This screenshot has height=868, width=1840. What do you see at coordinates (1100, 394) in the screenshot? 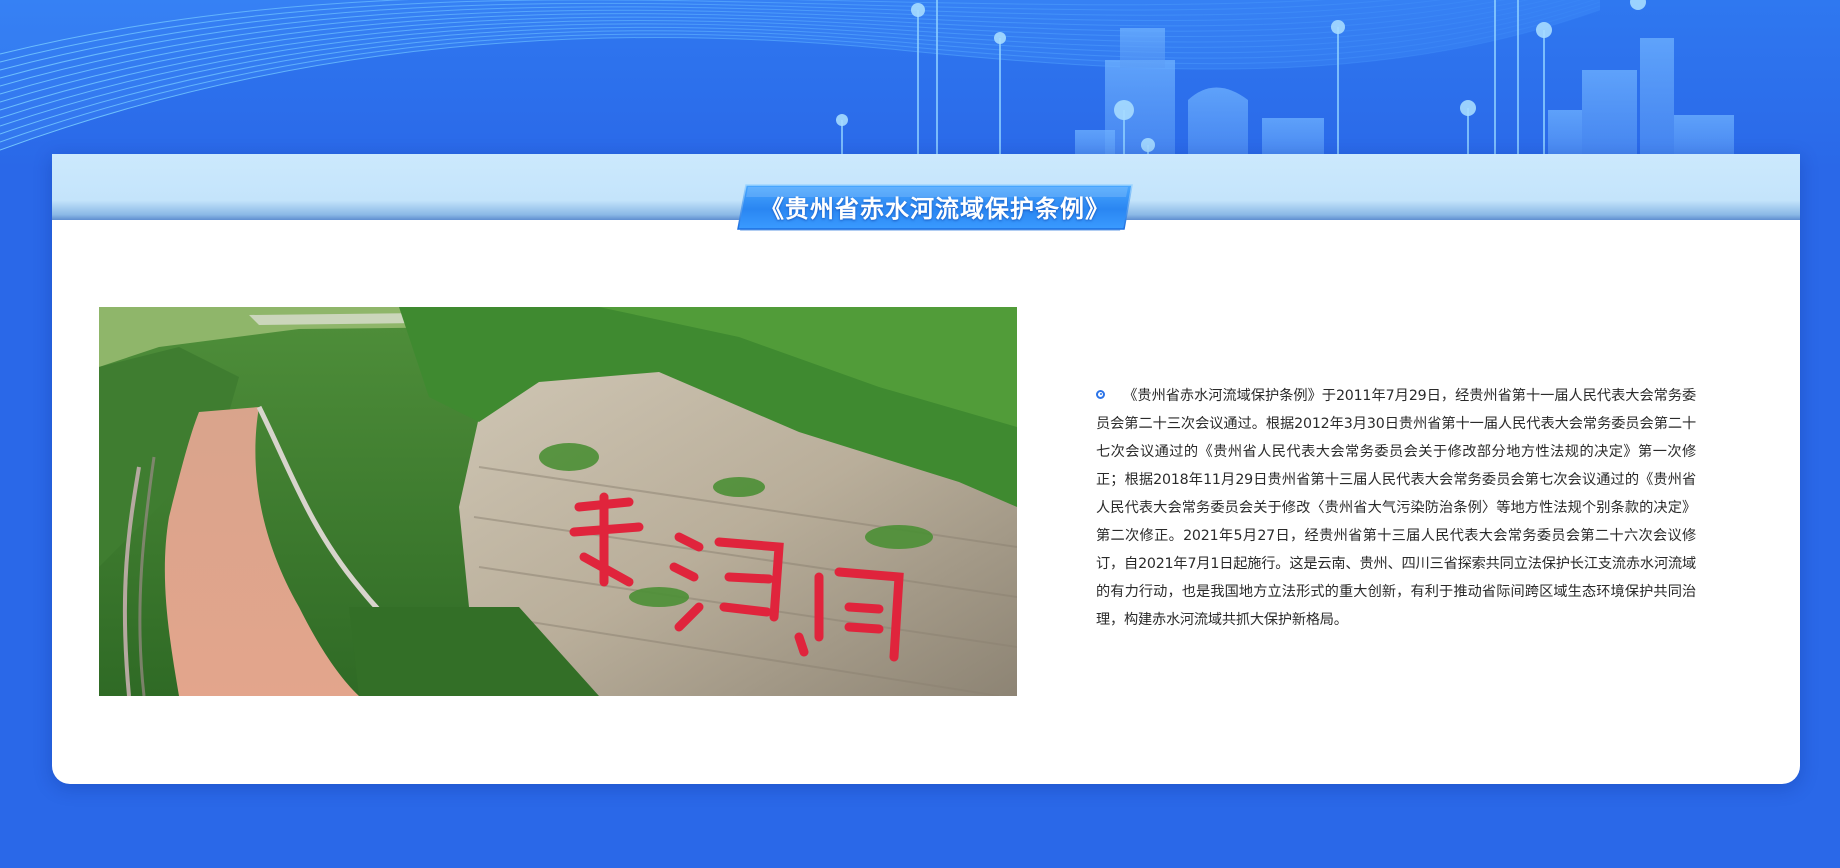
I see `radio-dot-icon` at bounding box center [1100, 394].